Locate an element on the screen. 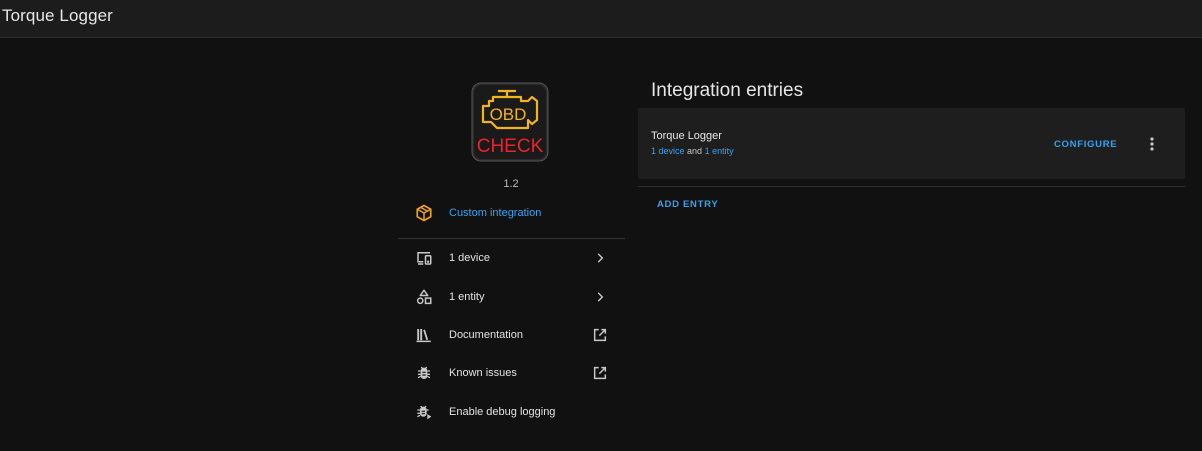  enable-debug-logging-label: Enable debug logging is located at coordinates (502, 412).